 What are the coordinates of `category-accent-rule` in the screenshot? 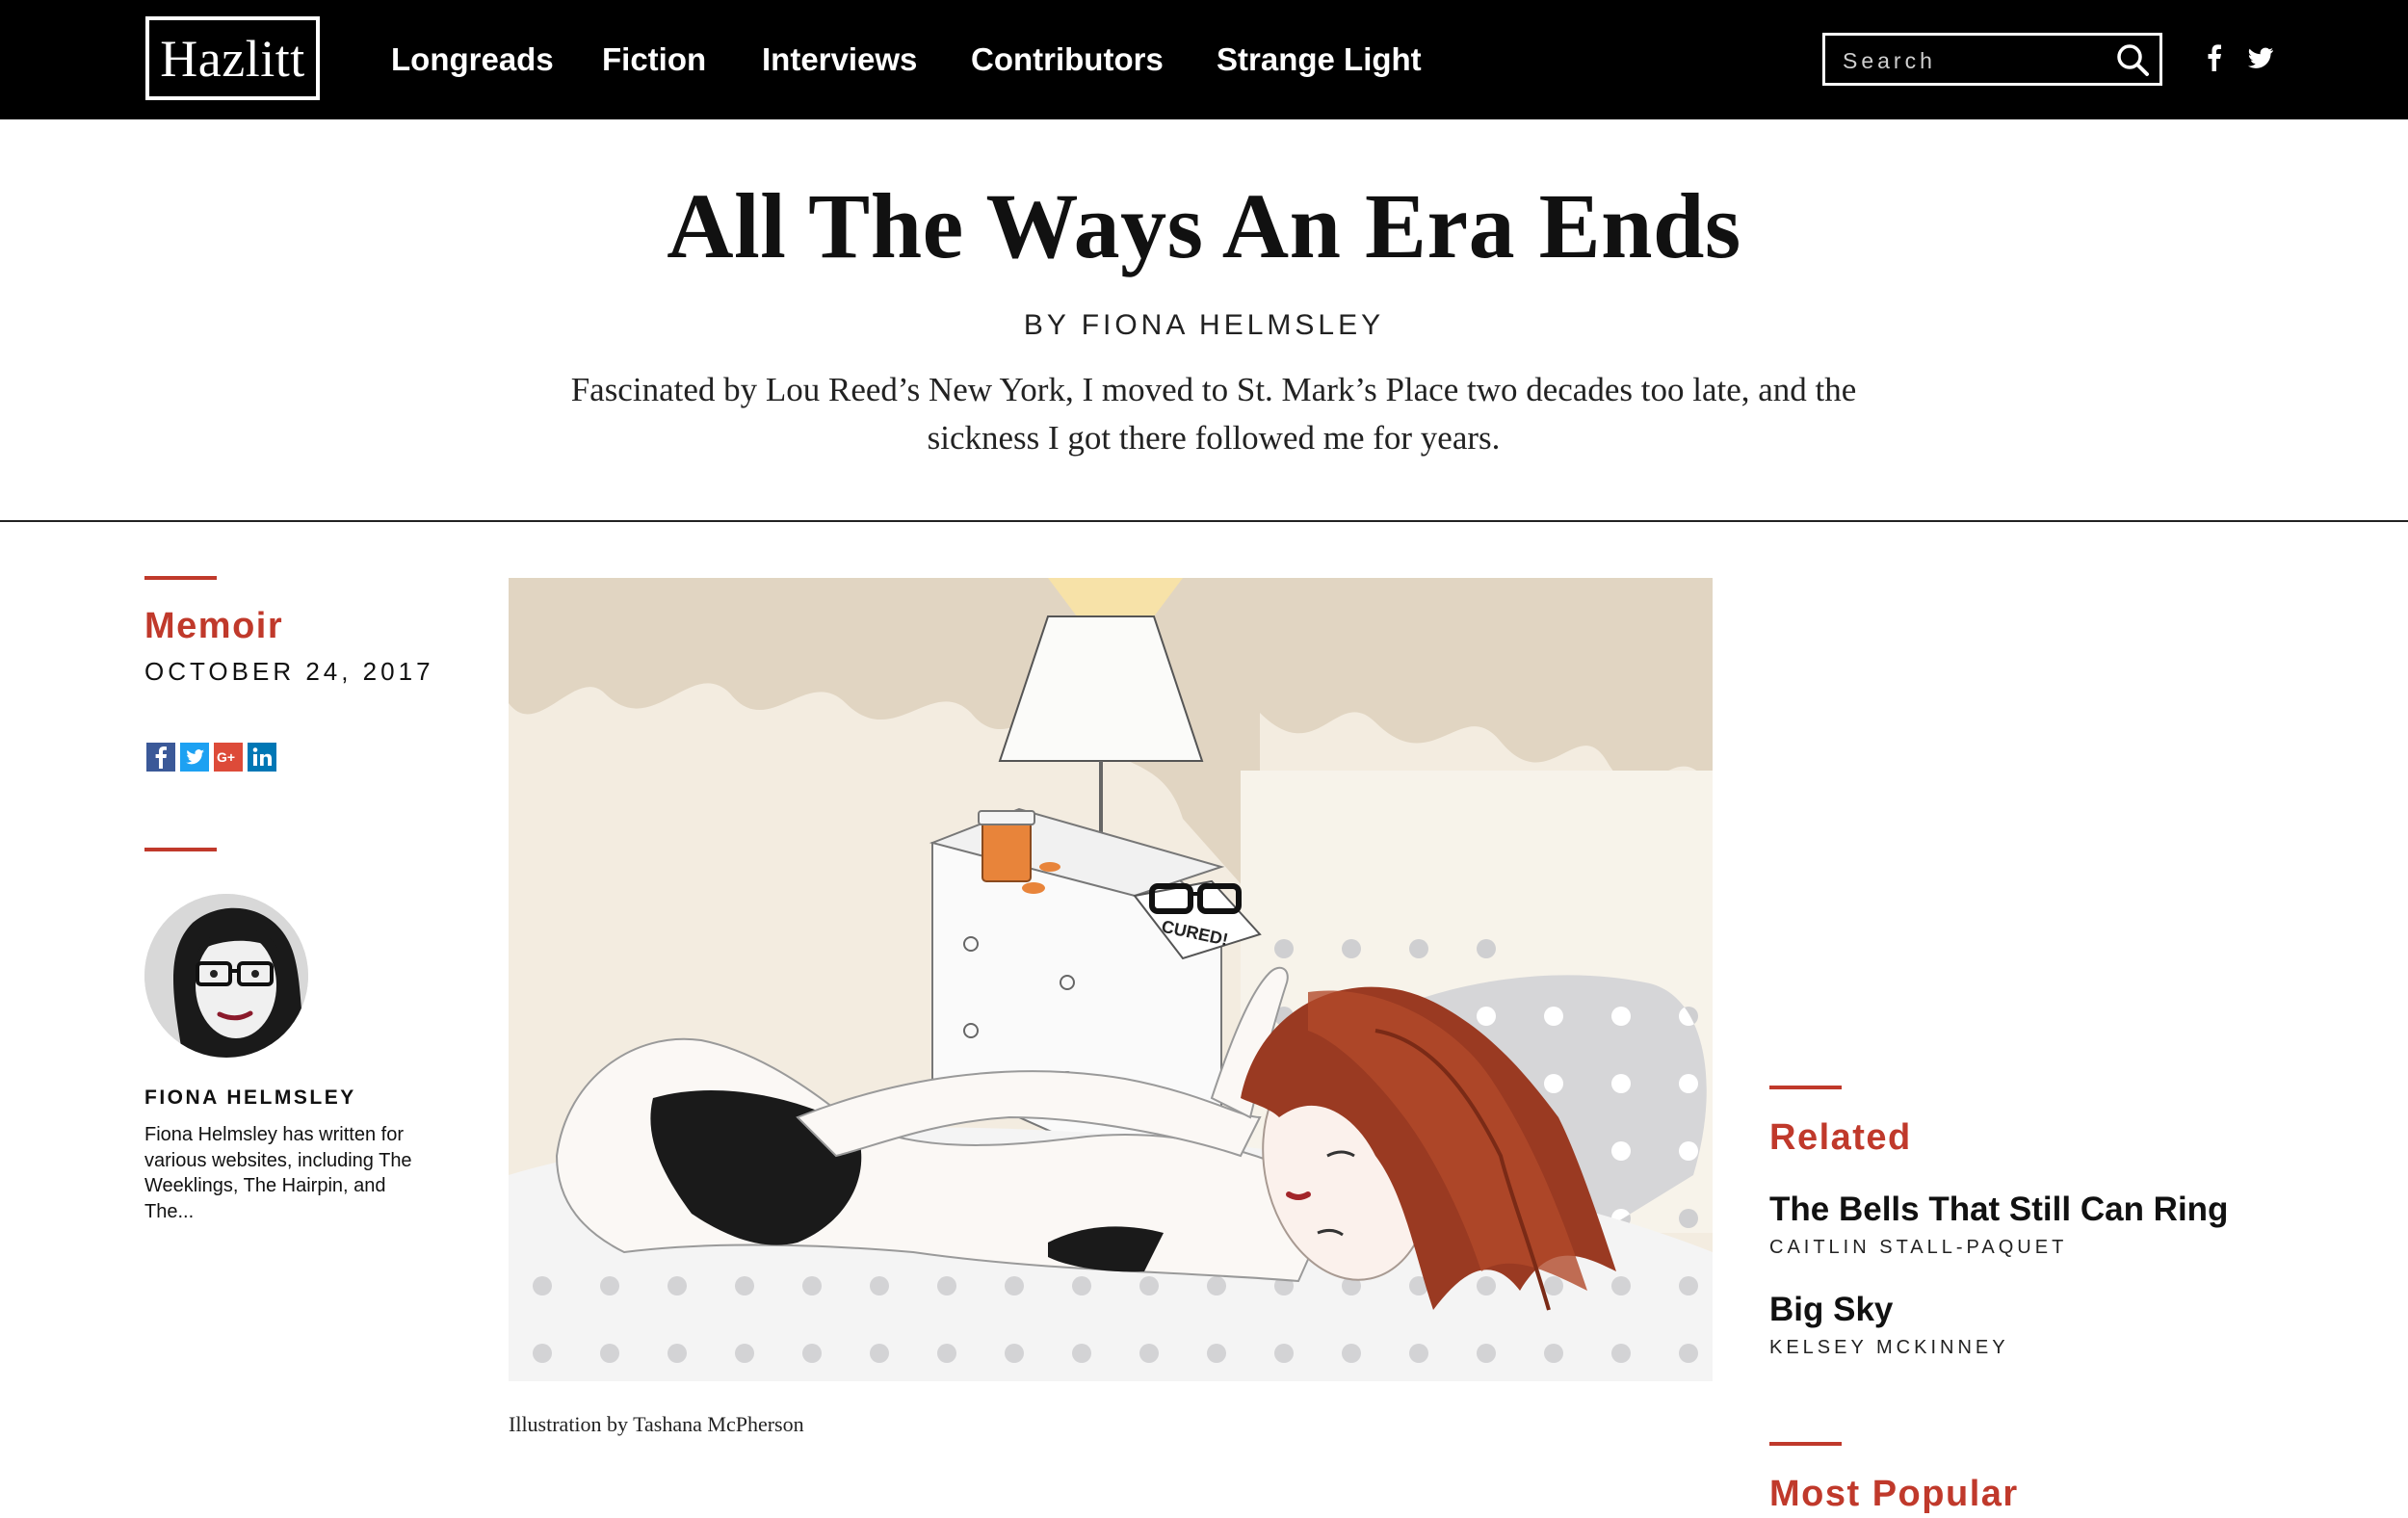 It's located at (180, 578).